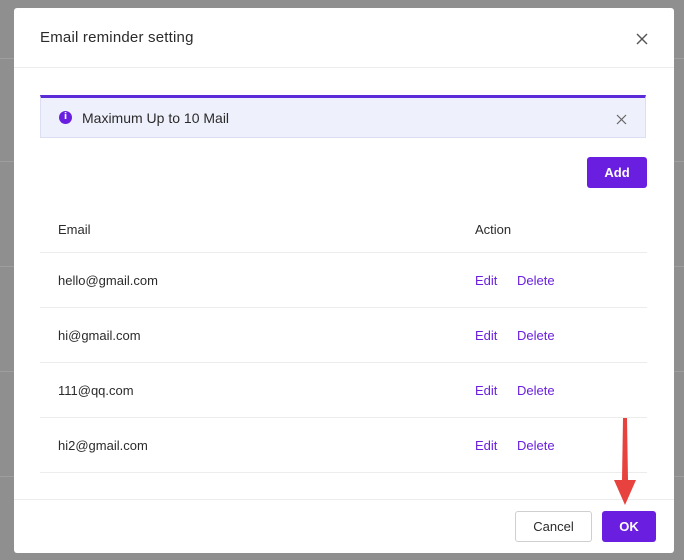 The image size is (684, 560). I want to click on column-header-email: Email, so click(74, 229).